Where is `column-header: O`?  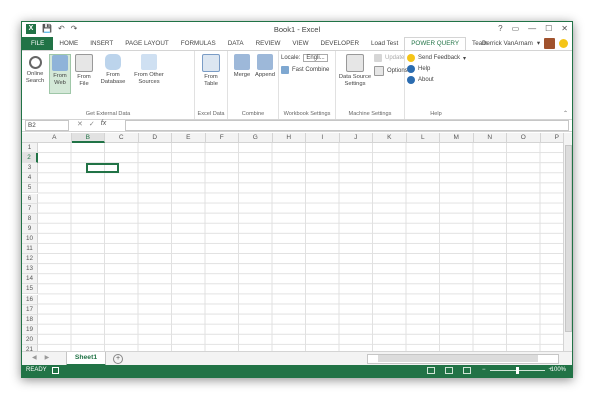
column-header: O is located at coordinates (524, 138).